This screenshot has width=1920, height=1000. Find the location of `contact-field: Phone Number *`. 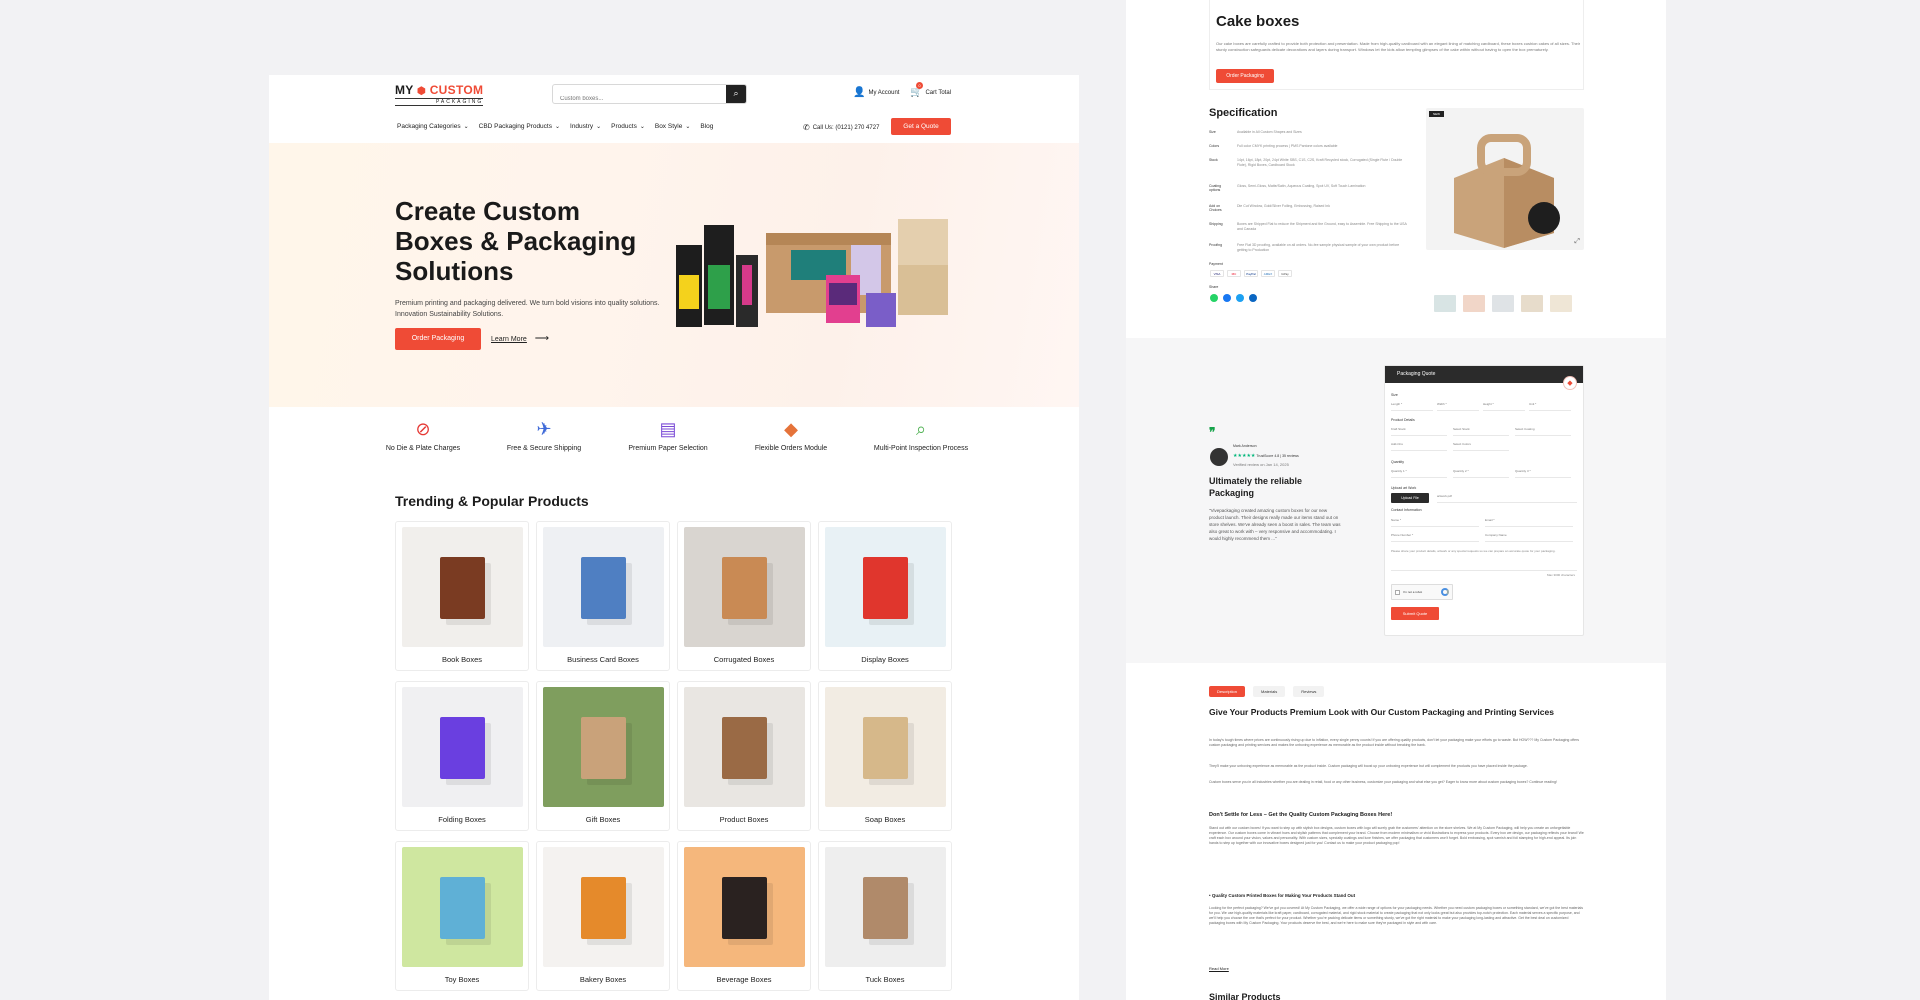

contact-field: Phone Number * is located at coordinates (1435, 537).